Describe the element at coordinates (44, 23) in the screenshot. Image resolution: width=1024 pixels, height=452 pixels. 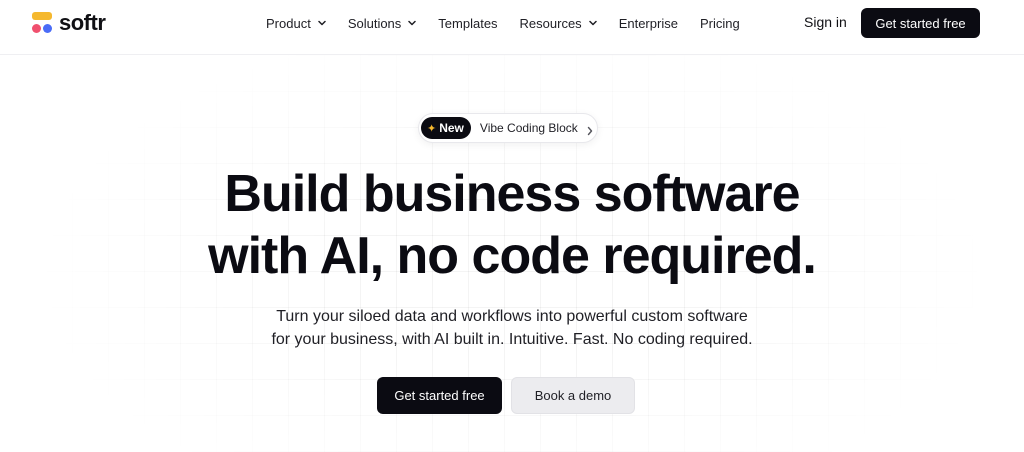
I see `softr-logo-mark-icon` at that location.